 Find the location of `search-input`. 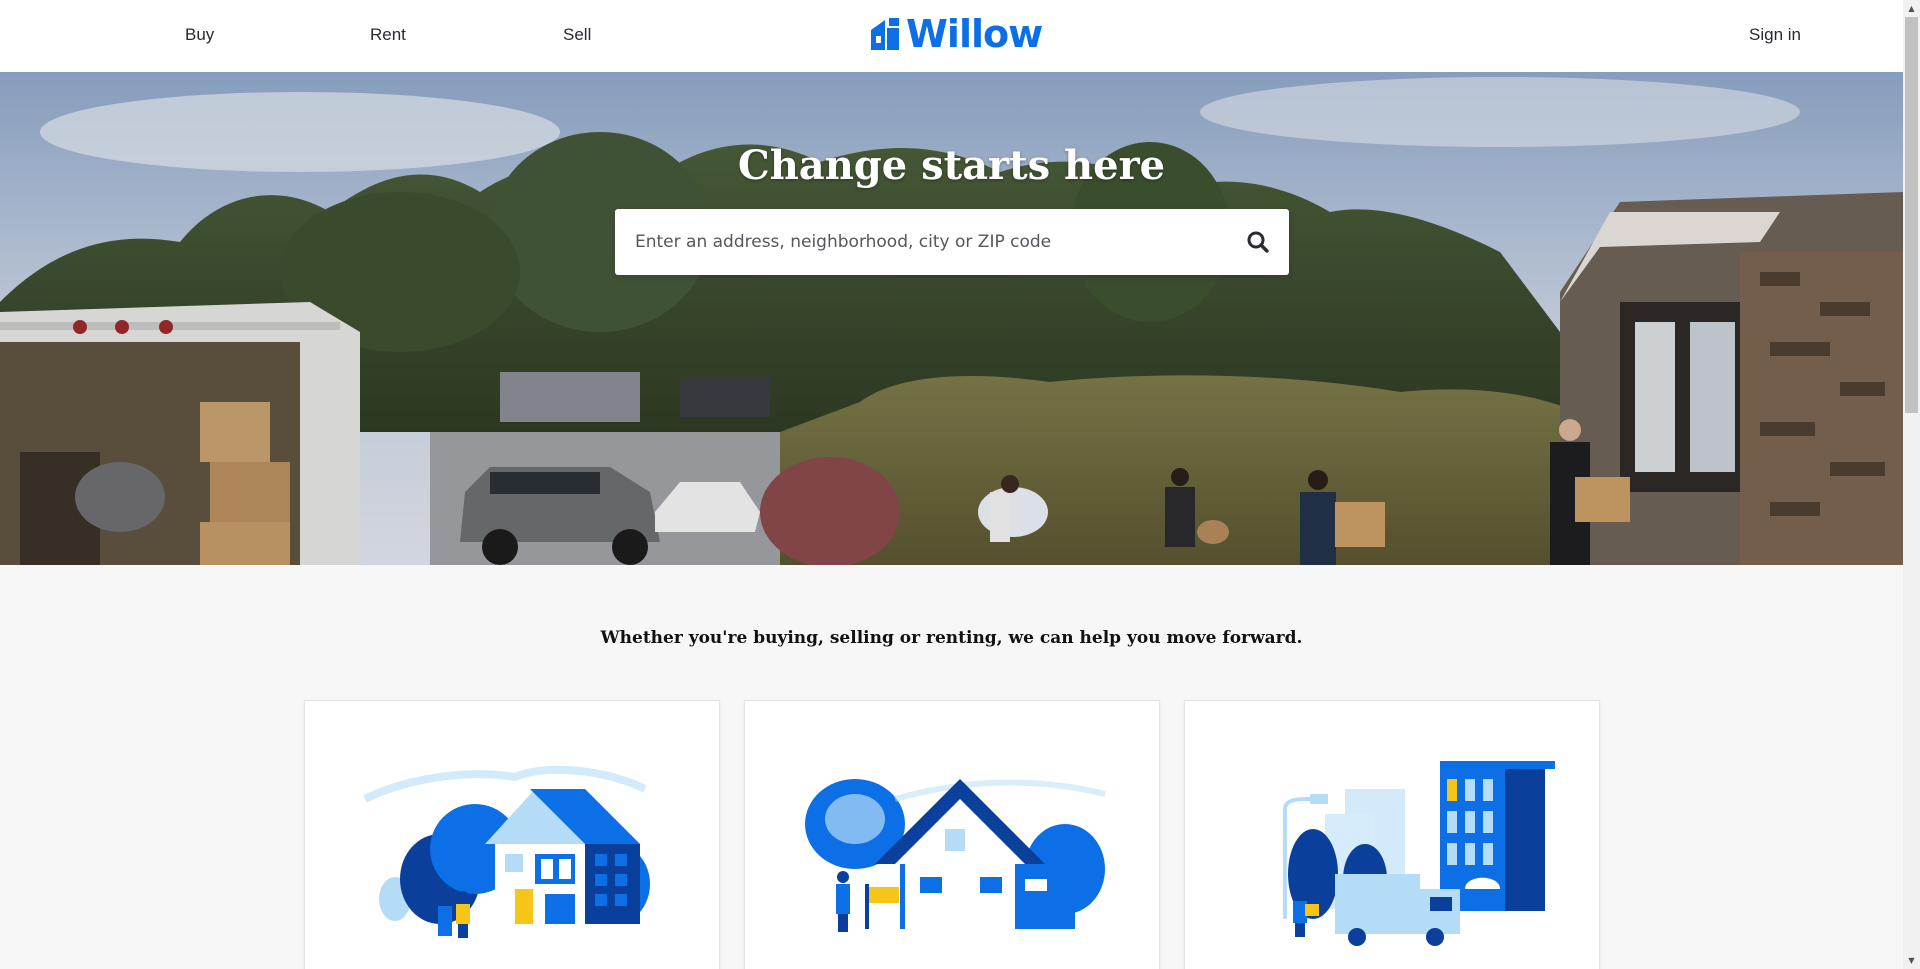

search-input is located at coordinates (915, 242).